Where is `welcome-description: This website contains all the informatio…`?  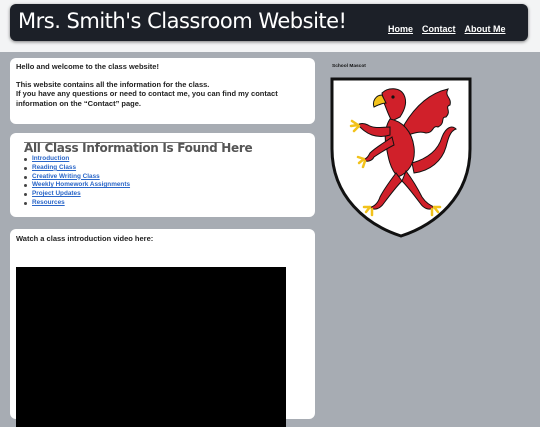 welcome-description: This website contains all the informatio… is located at coordinates (113, 85).